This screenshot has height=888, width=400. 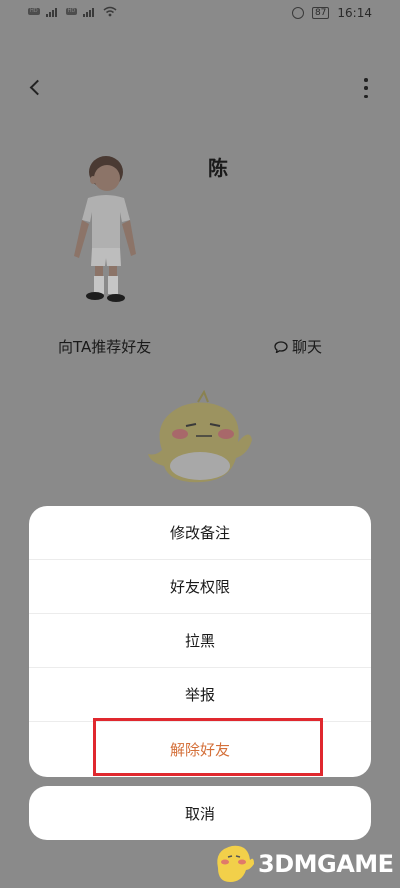 I want to click on watermark-logo: 3DMGAME, so click(x=305, y=863).